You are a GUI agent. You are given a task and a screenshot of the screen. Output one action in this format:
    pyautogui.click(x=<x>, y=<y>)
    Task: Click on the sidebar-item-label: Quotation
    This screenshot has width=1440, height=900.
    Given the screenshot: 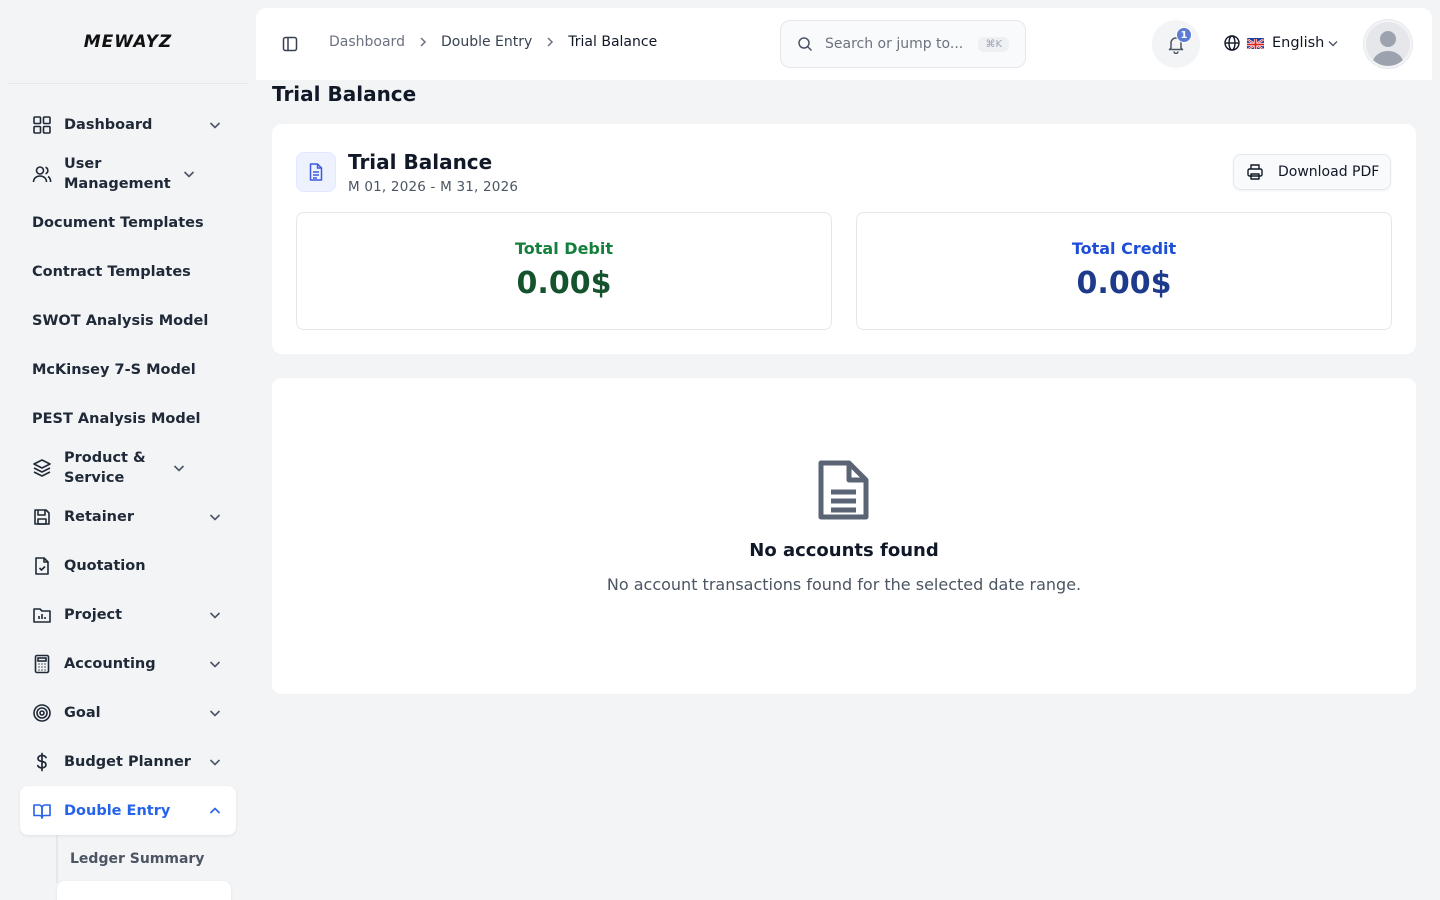 What is the action you would take?
    pyautogui.click(x=105, y=565)
    